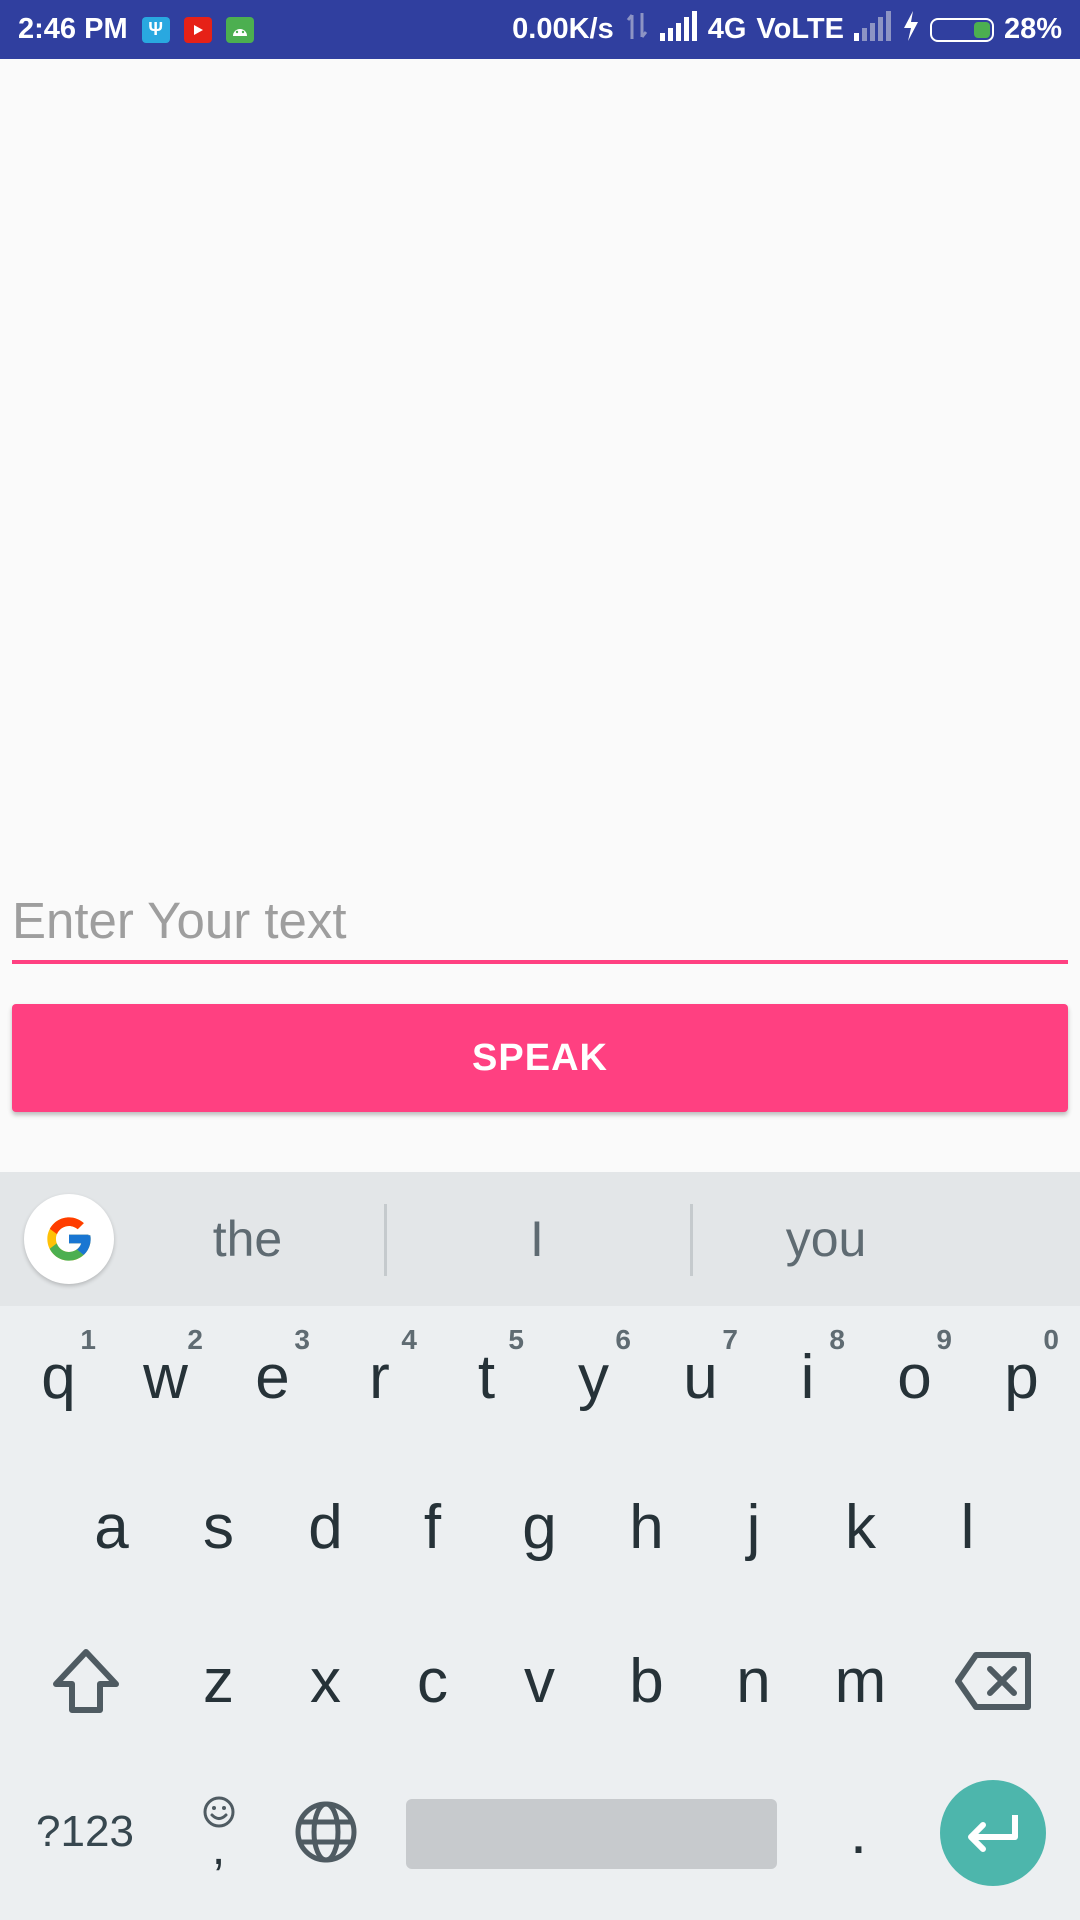  I want to click on space-key, so click(591, 1834).